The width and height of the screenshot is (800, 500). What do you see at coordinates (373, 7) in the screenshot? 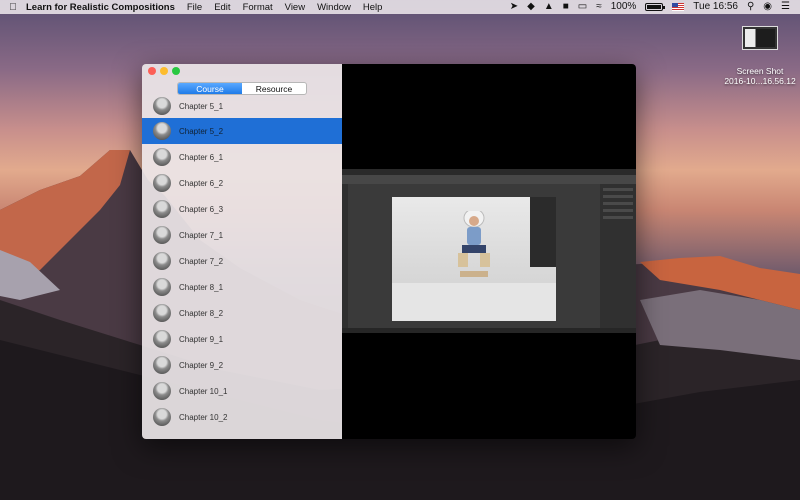
I see `menu-help: Help` at bounding box center [373, 7].